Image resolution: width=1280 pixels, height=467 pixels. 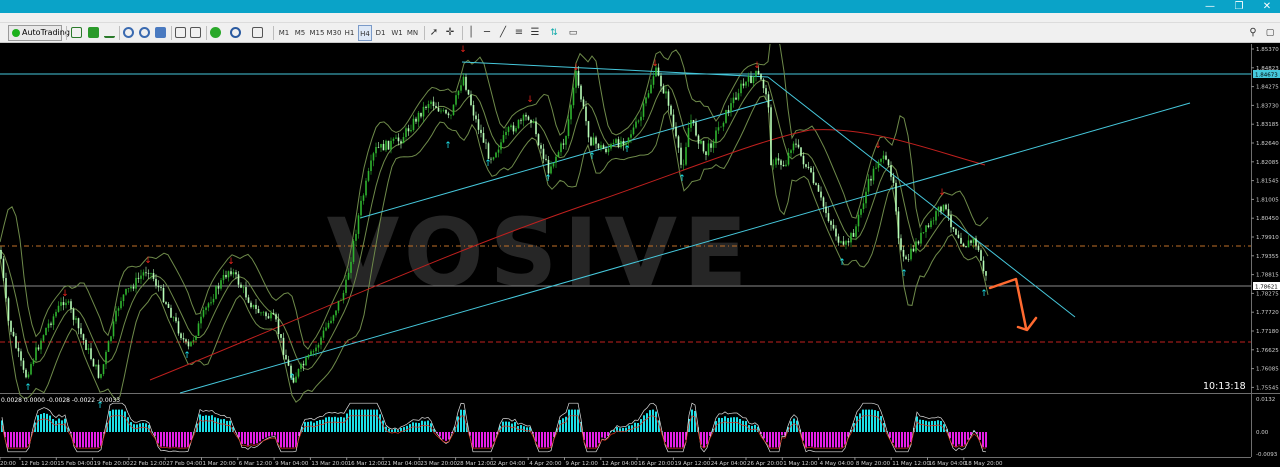 I want to click on crosshair-icon: ✛, so click(x=450, y=33).